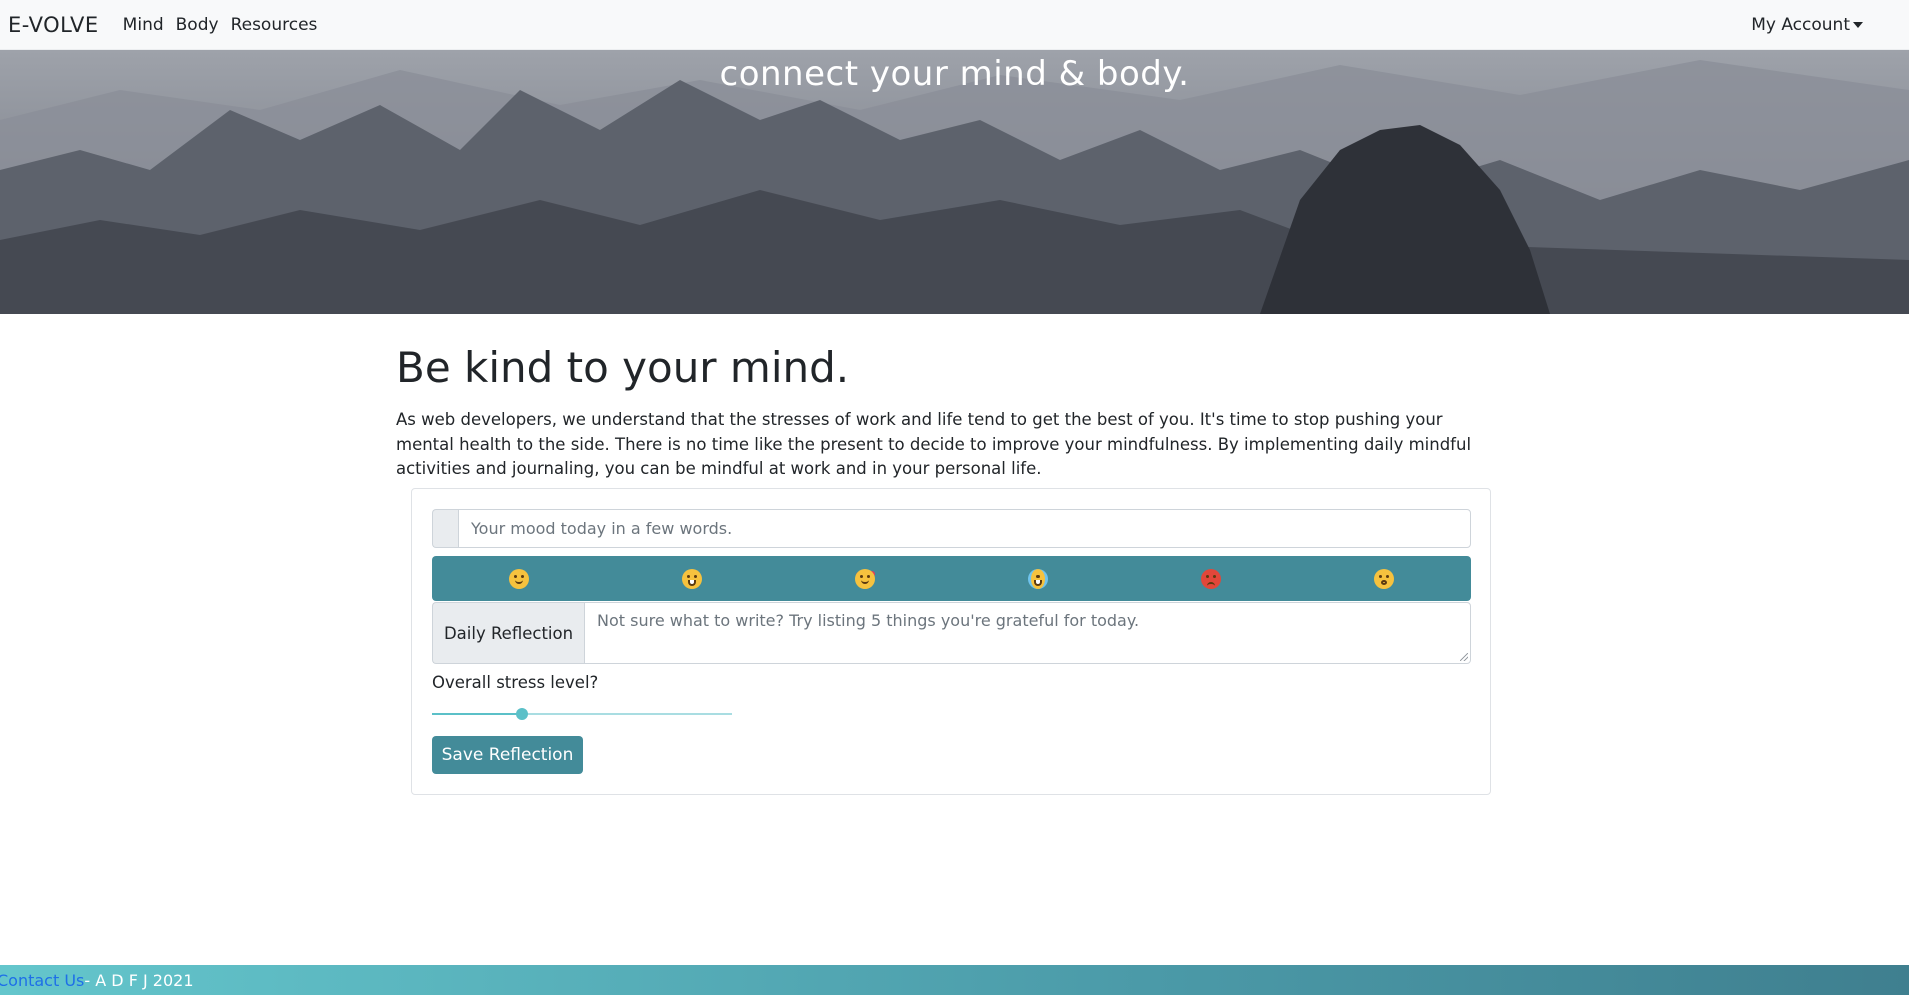 The width and height of the screenshot is (1909, 995). I want to click on mood-option-angry, so click(1211, 578).